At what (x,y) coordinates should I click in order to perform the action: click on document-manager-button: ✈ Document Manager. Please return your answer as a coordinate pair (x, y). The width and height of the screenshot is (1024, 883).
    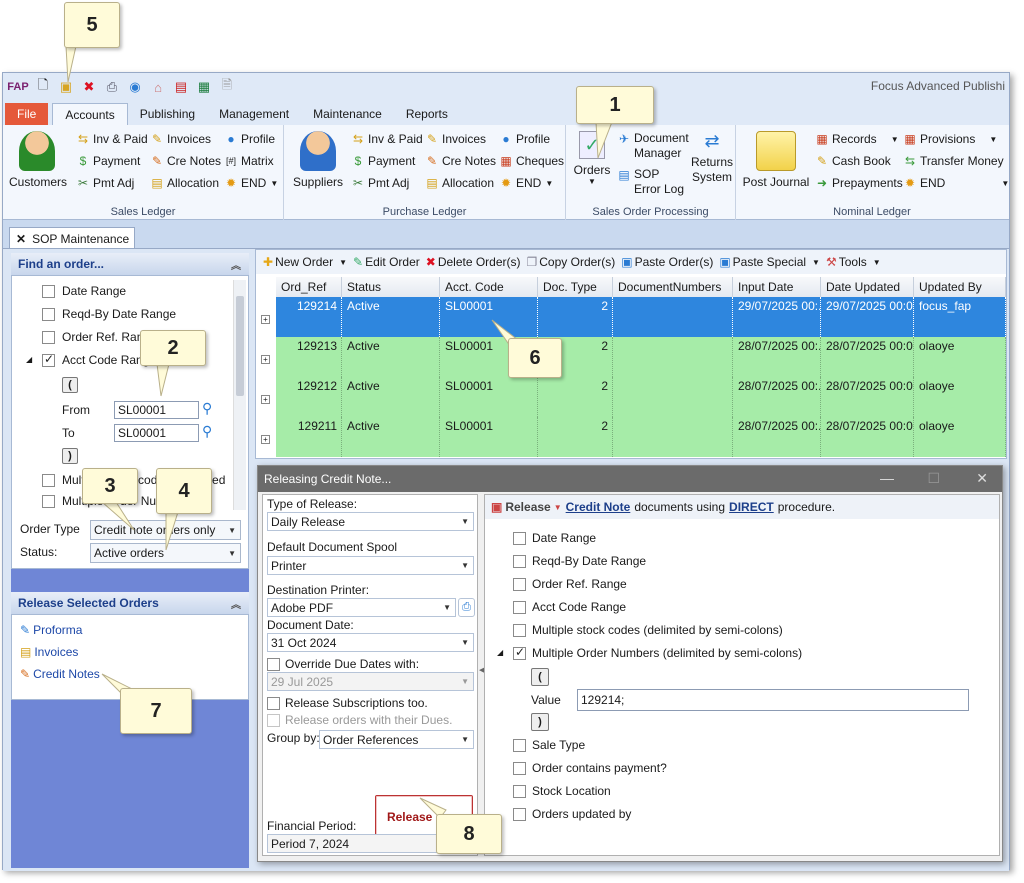
    Looking at the image, I should click on (653, 146).